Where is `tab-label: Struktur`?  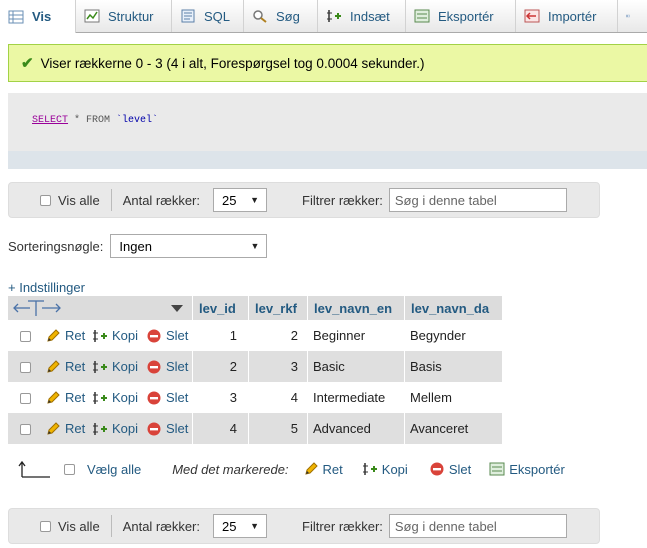
tab-label: Struktur is located at coordinates (131, 16).